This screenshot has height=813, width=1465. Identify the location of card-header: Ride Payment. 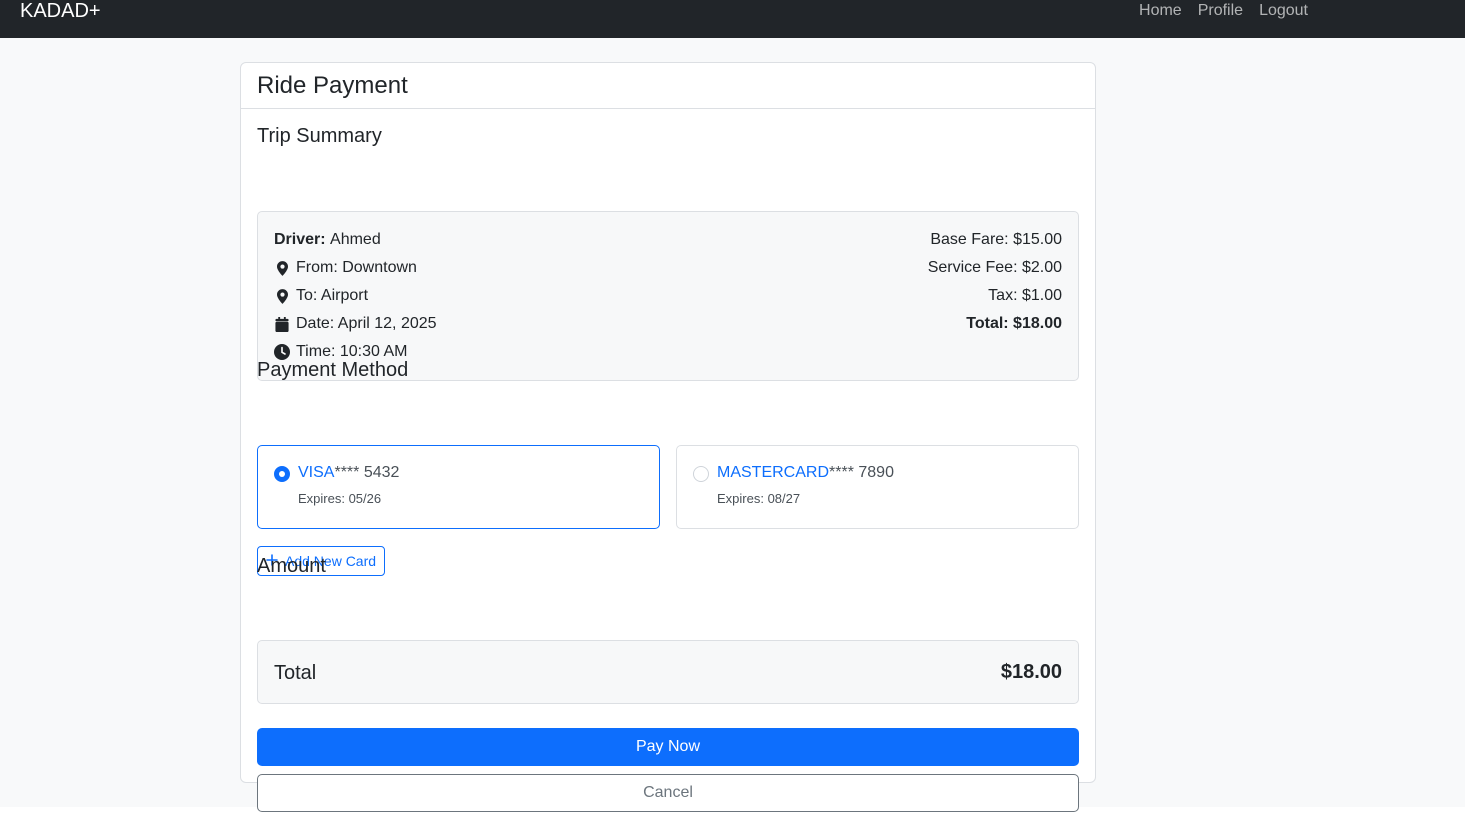
(668, 86).